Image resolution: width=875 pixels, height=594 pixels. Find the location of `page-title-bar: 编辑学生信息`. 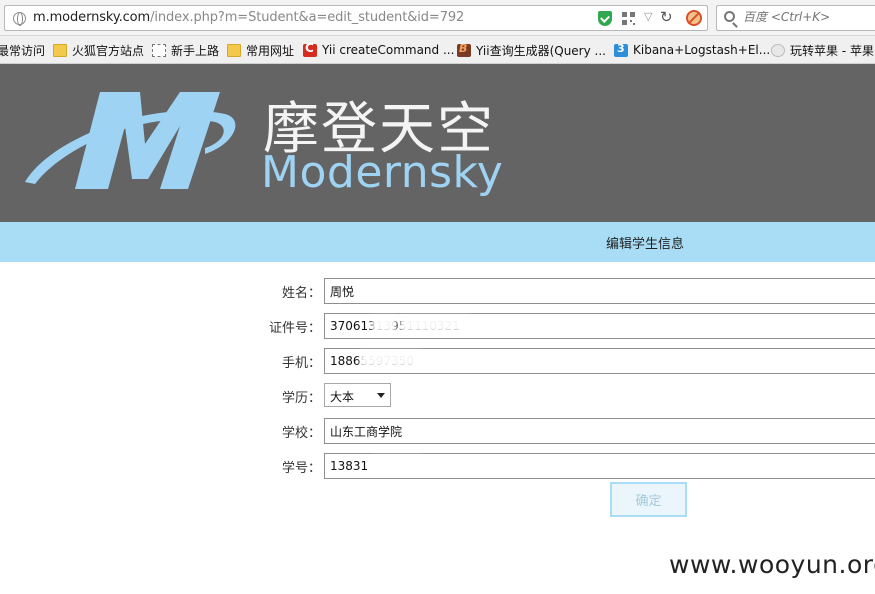

page-title-bar: 编辑学生信息 is located at coordinates (437, 242).